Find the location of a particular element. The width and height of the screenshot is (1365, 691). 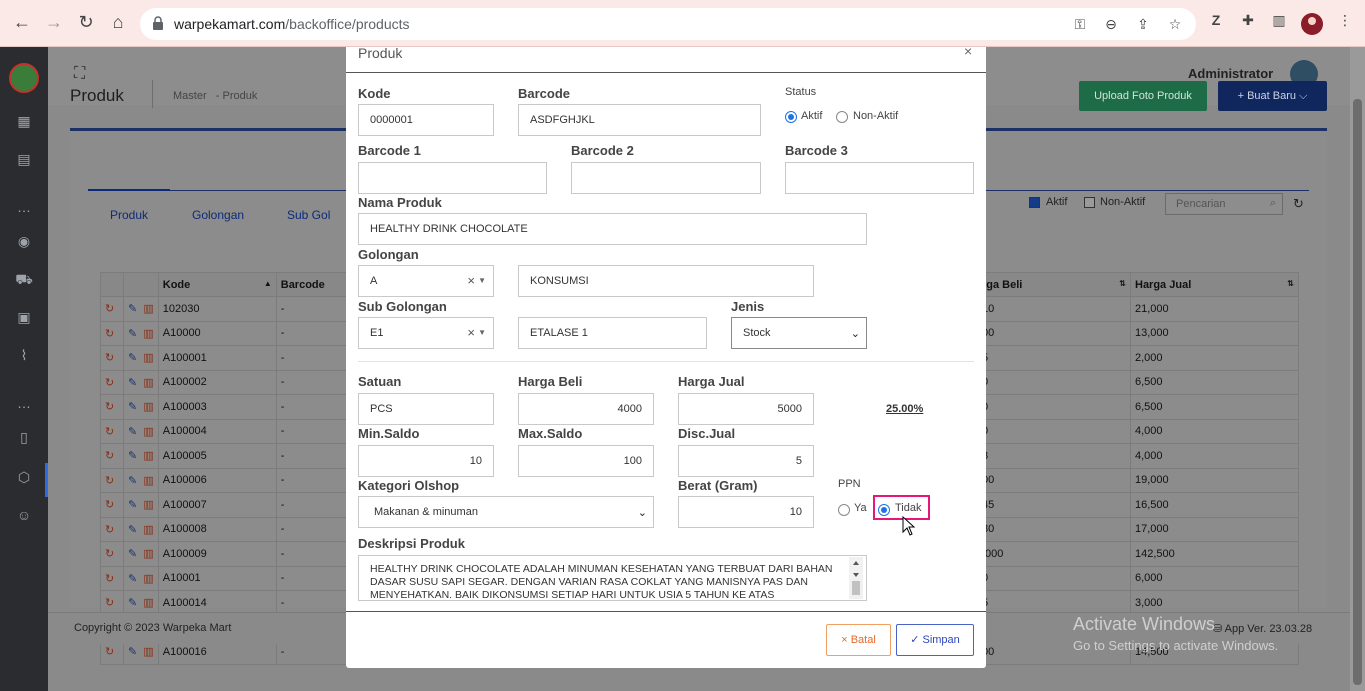

home-icon: ⌂ is located at coordinates (118, 22).